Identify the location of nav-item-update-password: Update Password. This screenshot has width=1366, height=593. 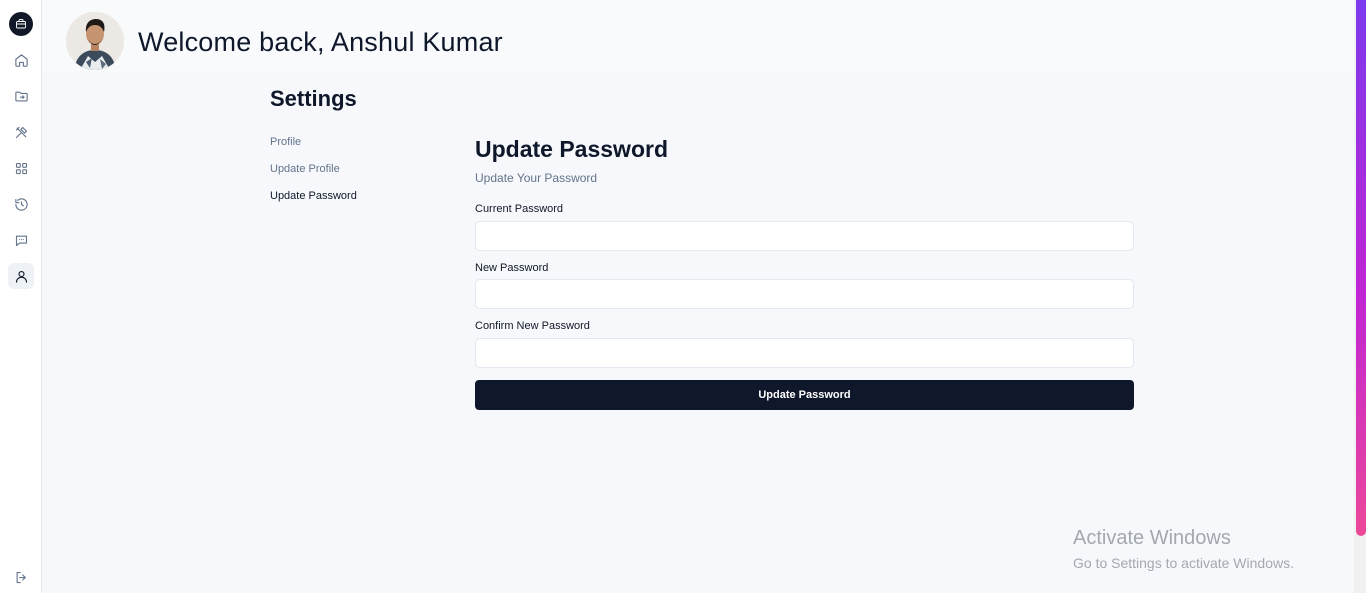
(313, 203).